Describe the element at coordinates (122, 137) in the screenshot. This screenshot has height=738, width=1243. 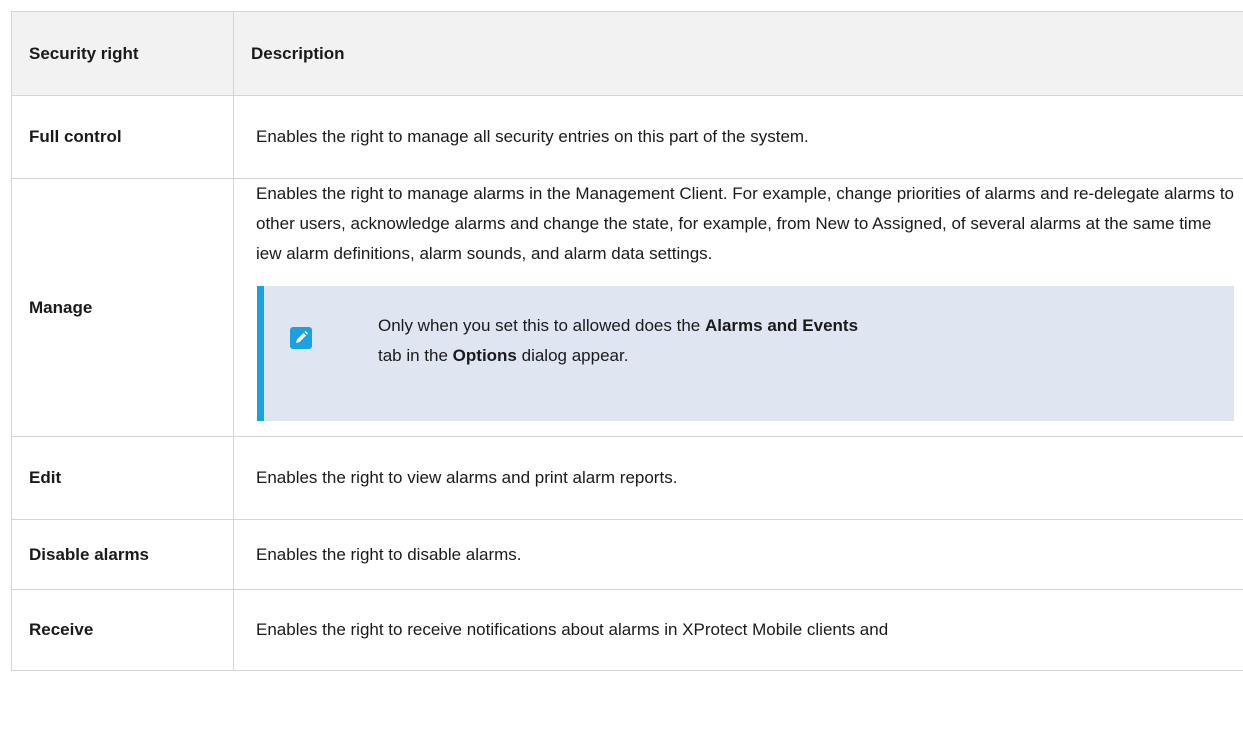
I see `right-name: Full control` at that location.